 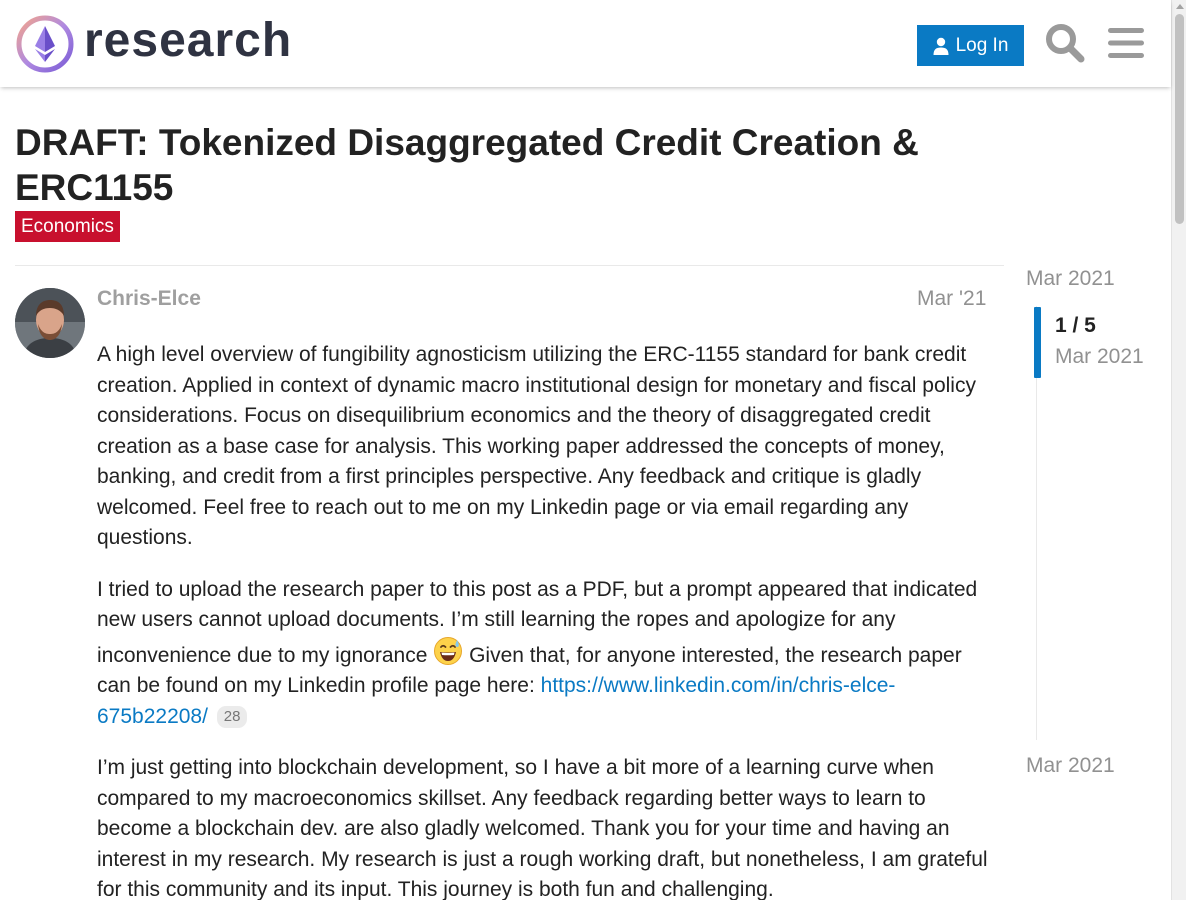 What do you see at coordinates (1070, 766) in the screenshot?
I see `timeline-end-date: Mar 2021` at bounding box center [1070, 766].